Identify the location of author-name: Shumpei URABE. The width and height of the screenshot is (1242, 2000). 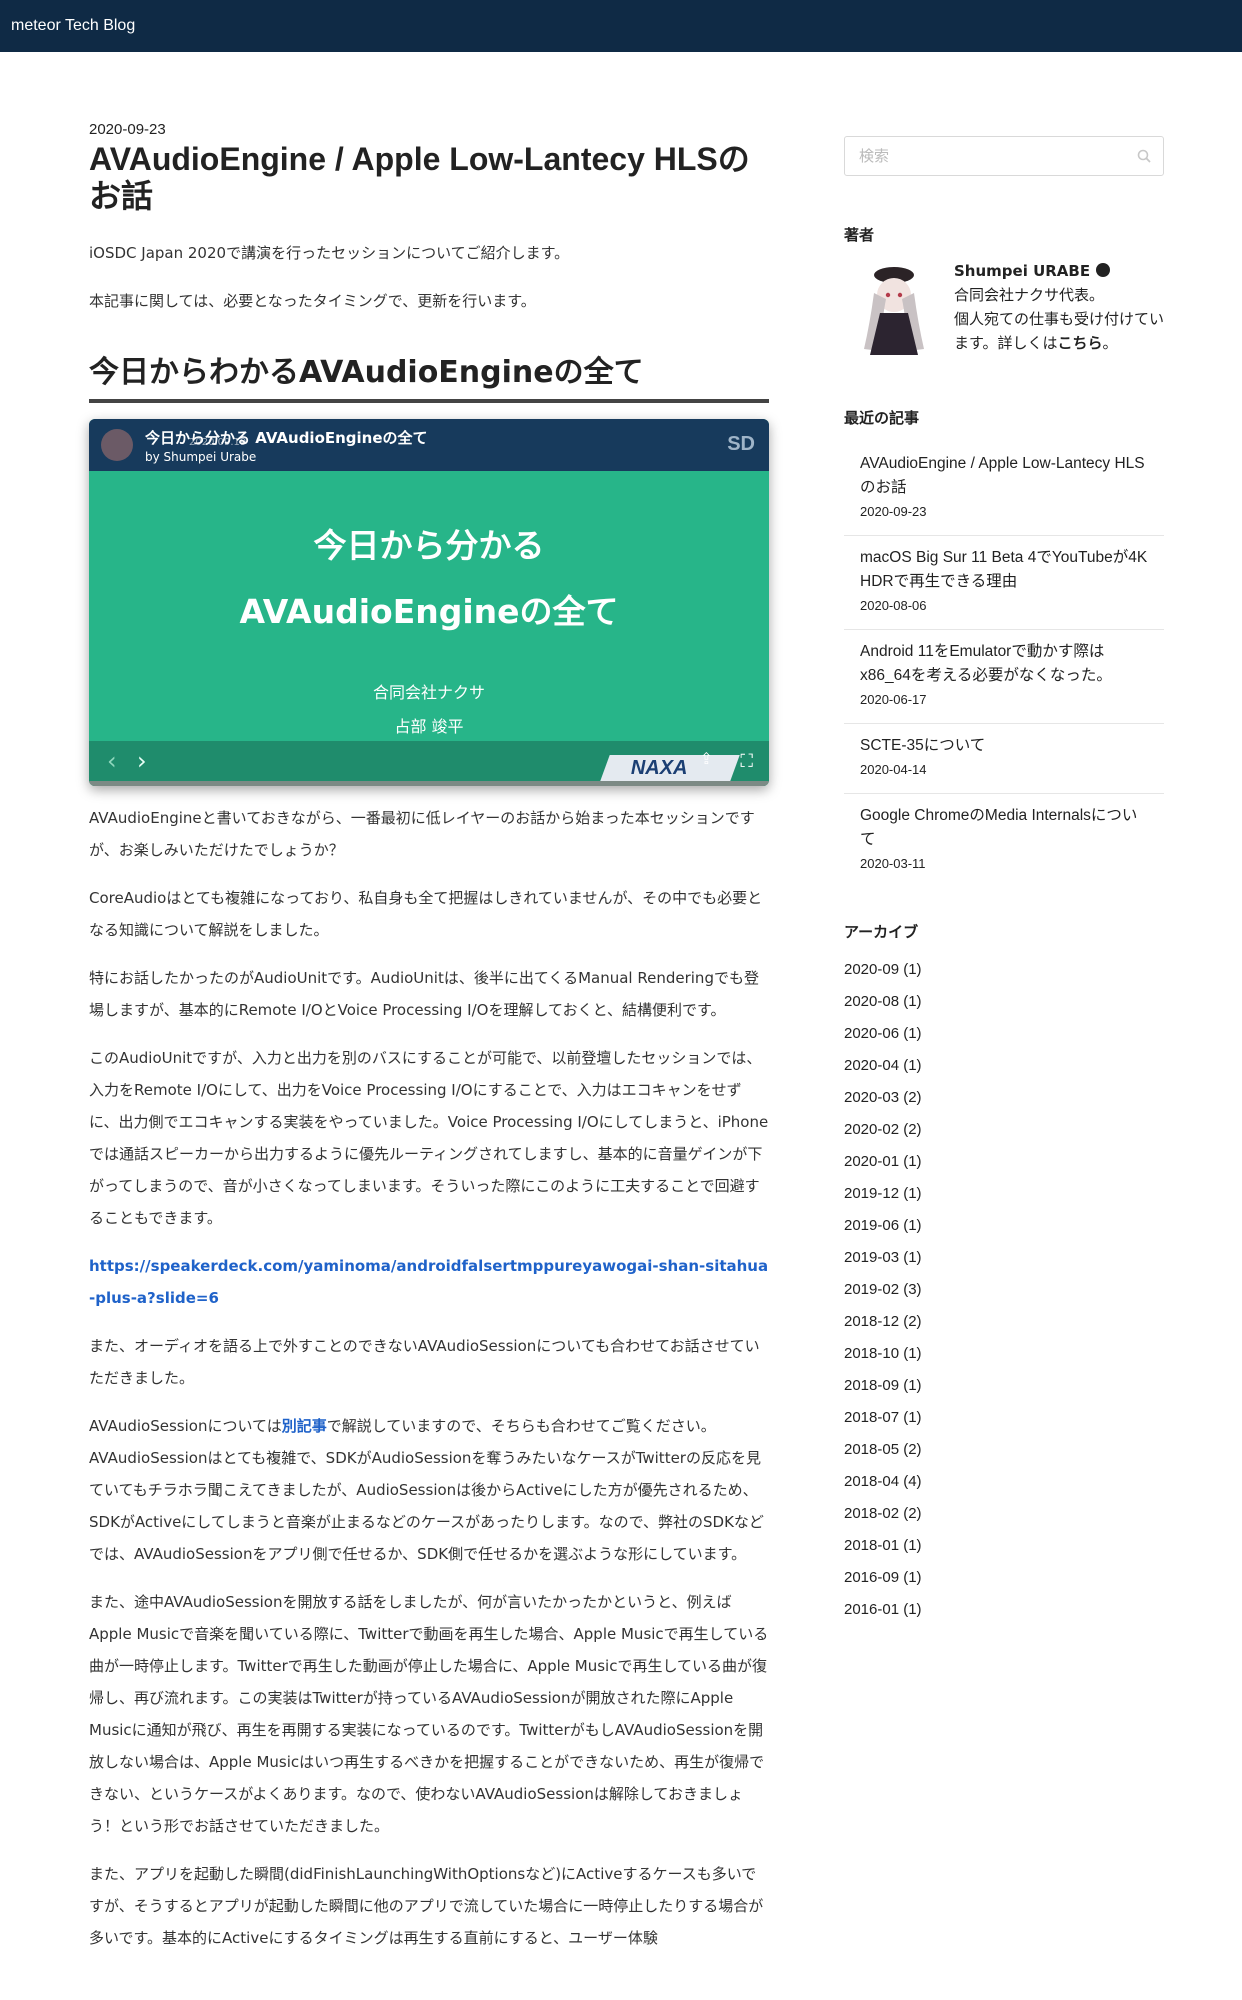
(1022, 271).